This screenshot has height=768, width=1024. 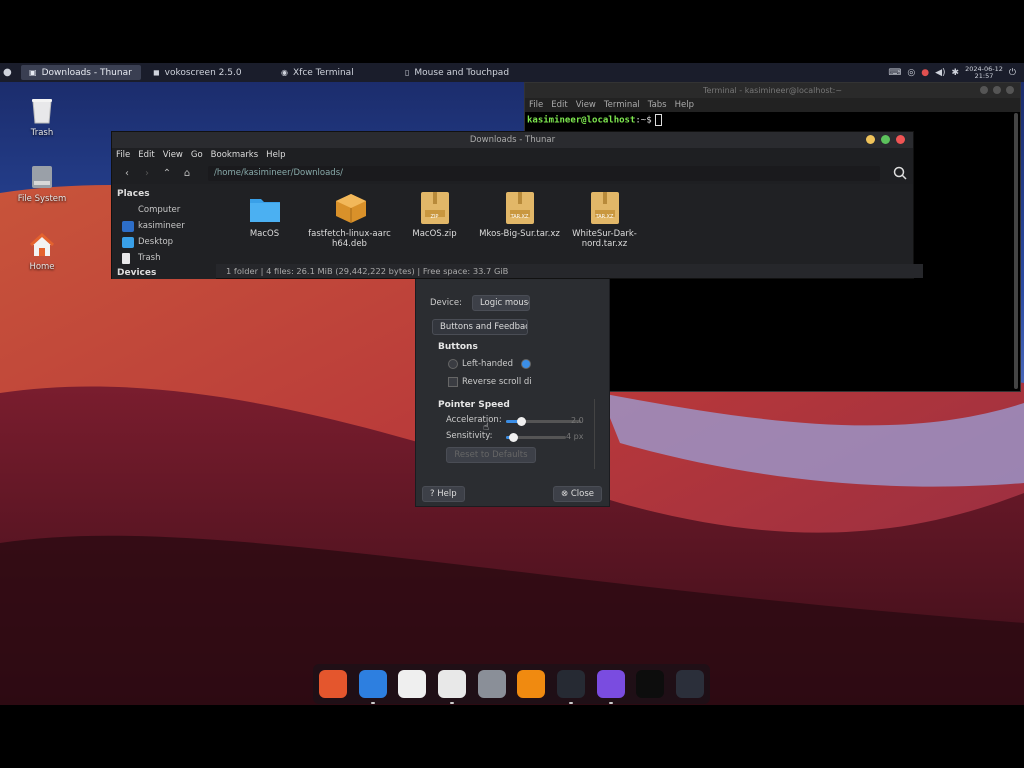 I want to click on terminal-scrollbar, so click(x=1016, y=251).